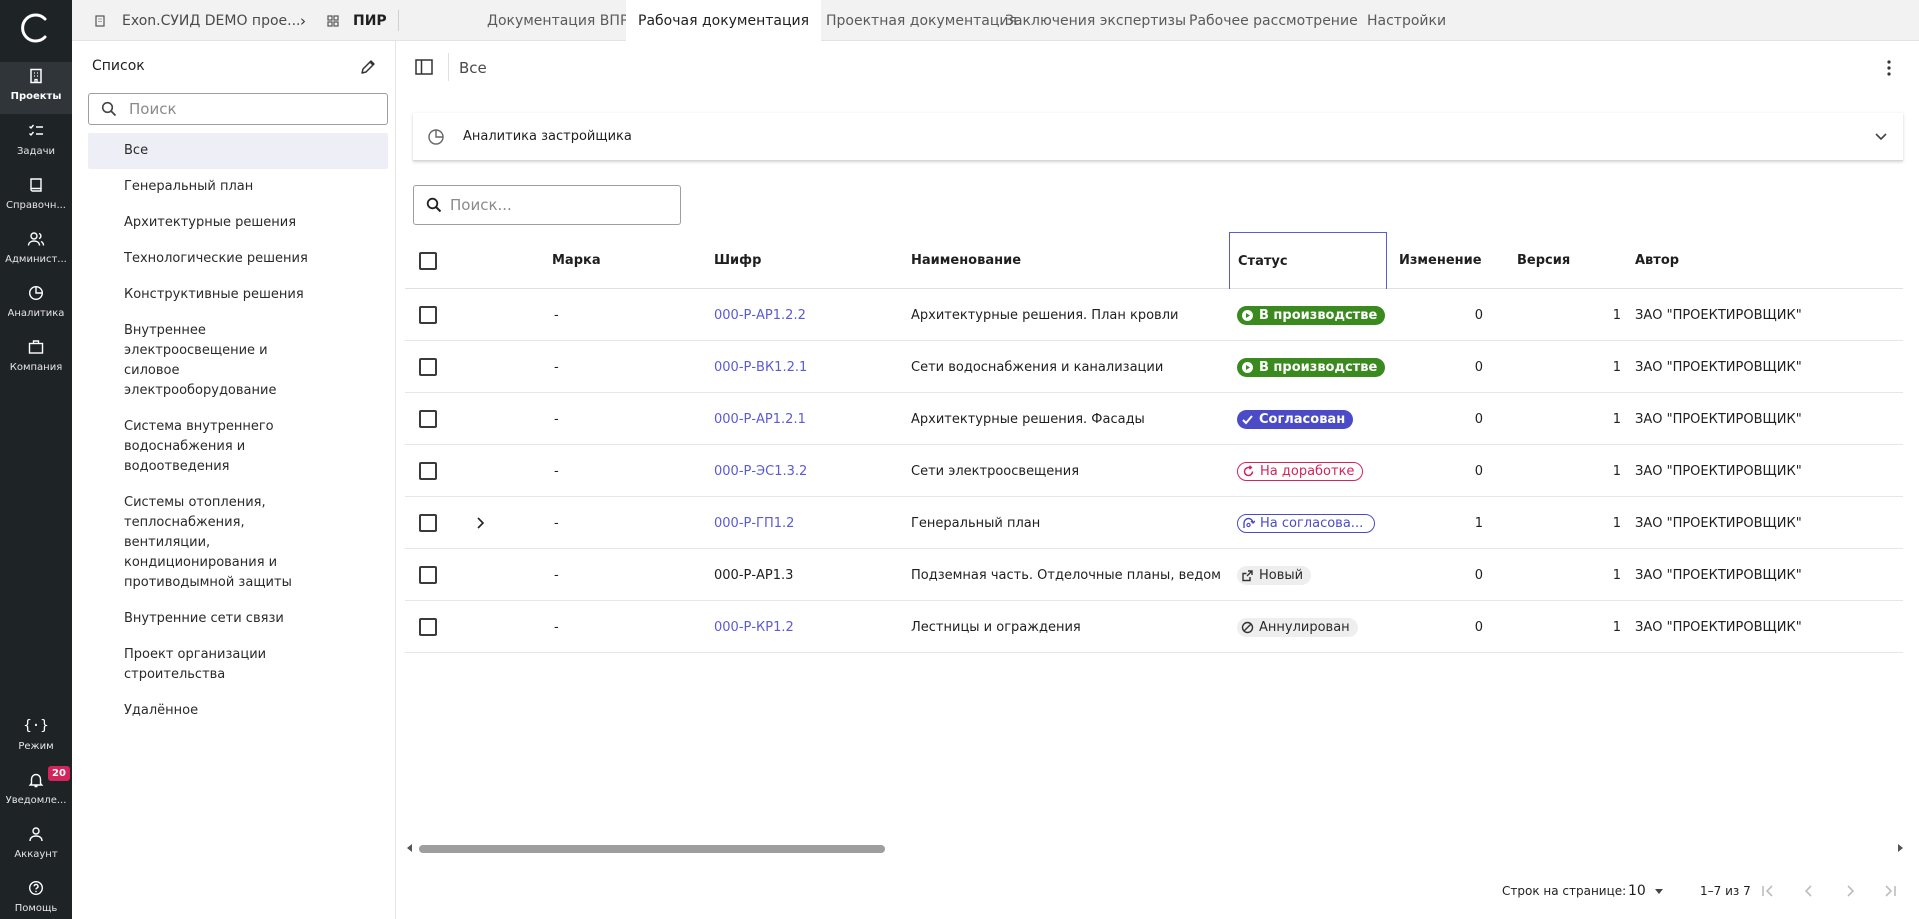  Describe the element at coordinates (238, 151) in the screenshot. I see `list-item-all: Все` at that location.